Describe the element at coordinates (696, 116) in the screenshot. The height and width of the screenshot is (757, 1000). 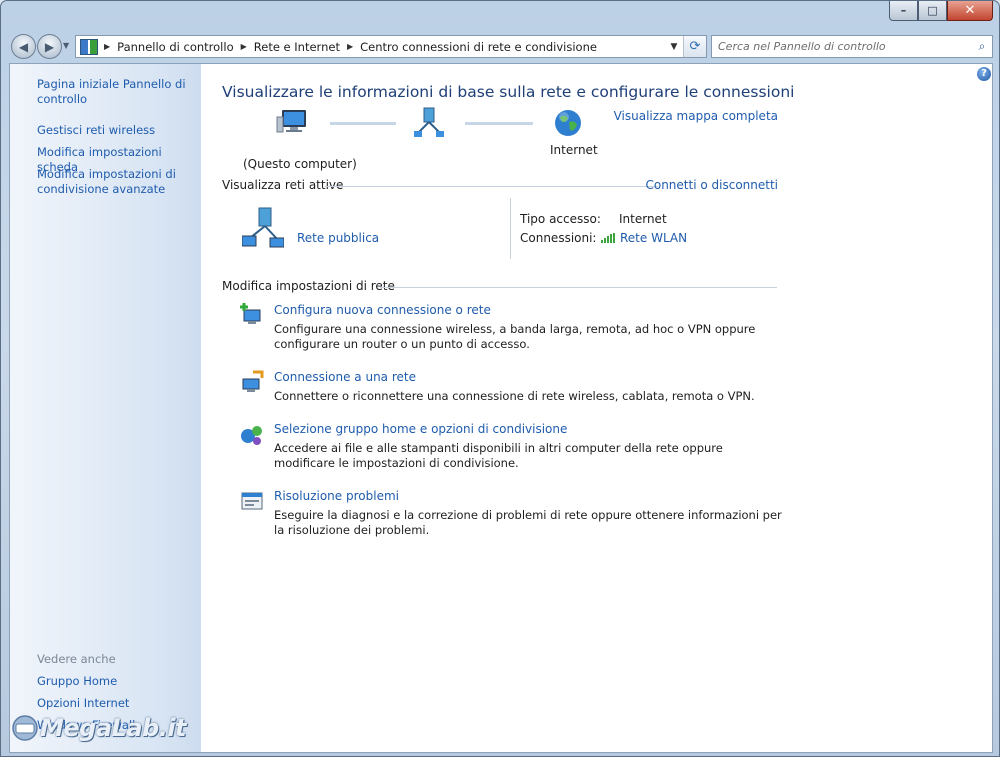
I see `view-full-map-link: Visualizza mappa completa` at that location.